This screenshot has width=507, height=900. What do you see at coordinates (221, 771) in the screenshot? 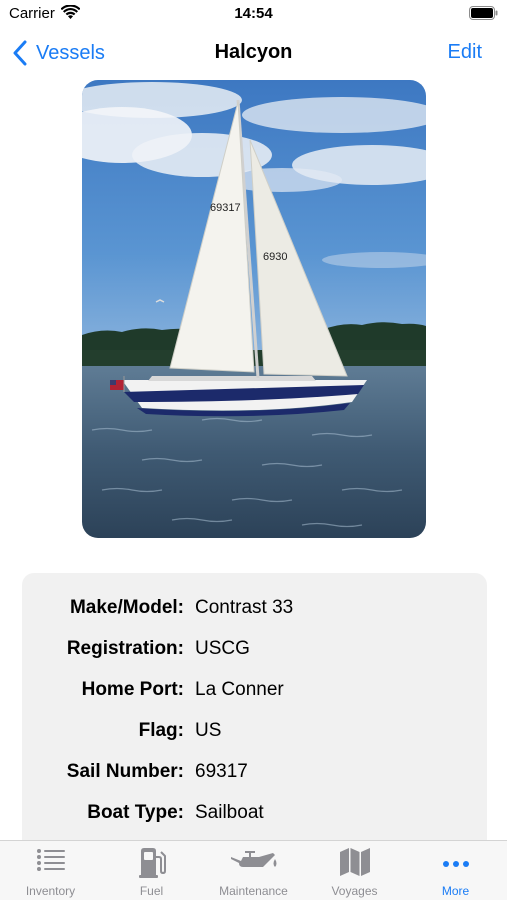
I see `detail-value: 69317` at bounding box center [221, 771].